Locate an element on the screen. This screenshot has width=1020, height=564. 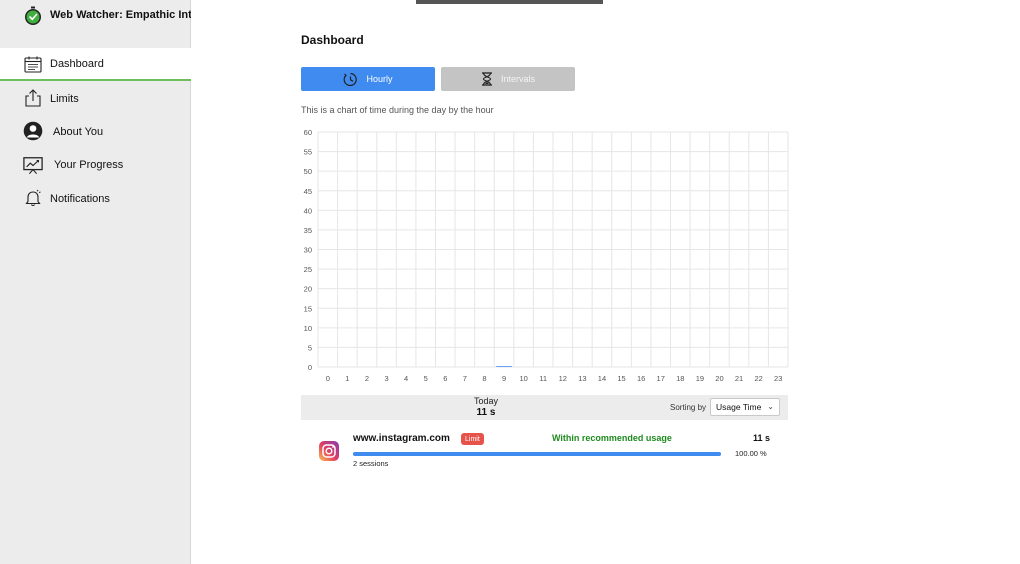
usage-progress-fill is located at coordinates (537, 454).